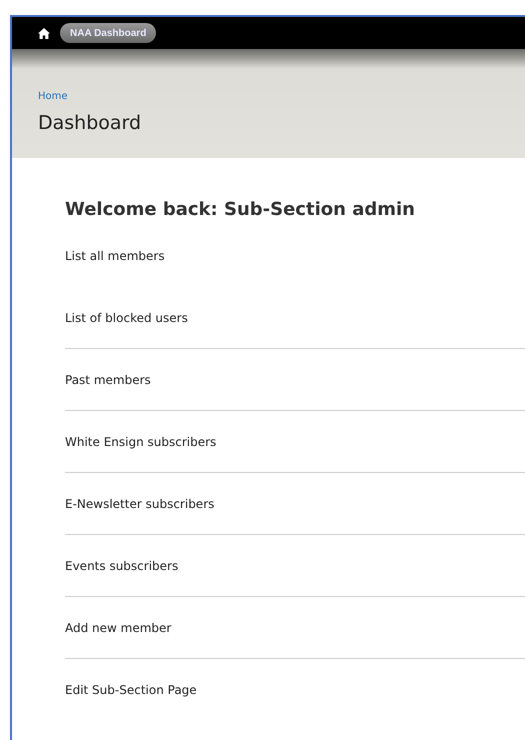 The image size is (525, 740). What do you see at coordinates (108, 379) in the screenshot?
I see `menu-link: Past members` at bounding box center [108, 379].